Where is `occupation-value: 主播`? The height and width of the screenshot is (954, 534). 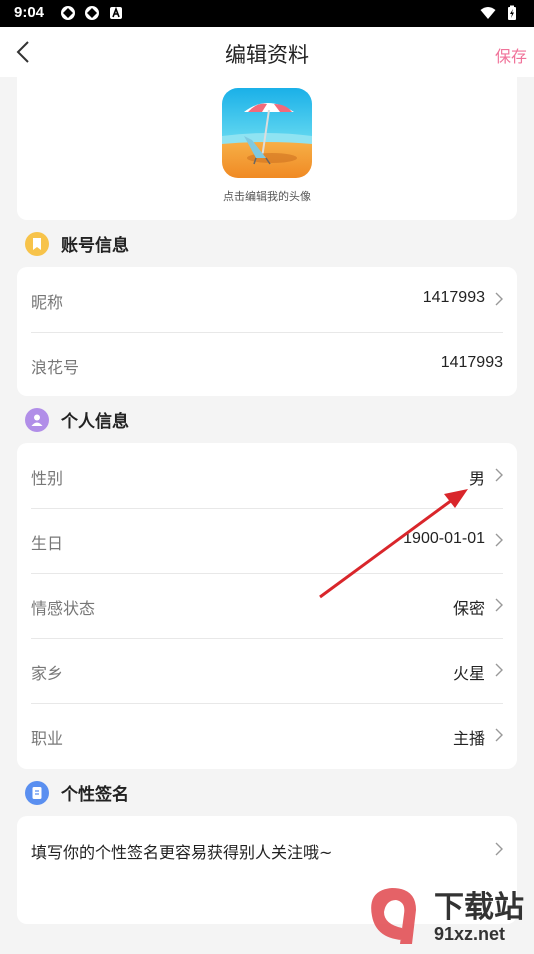
occupation-value: 主播 is located at coordinates (468, 739).